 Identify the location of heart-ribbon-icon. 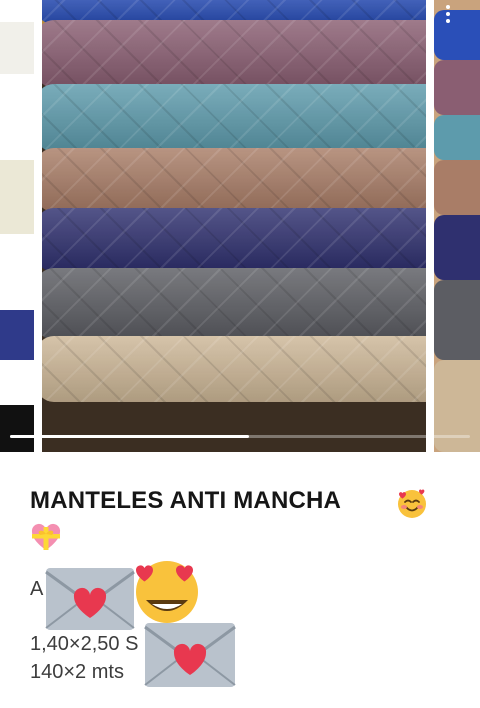
(46, 536).